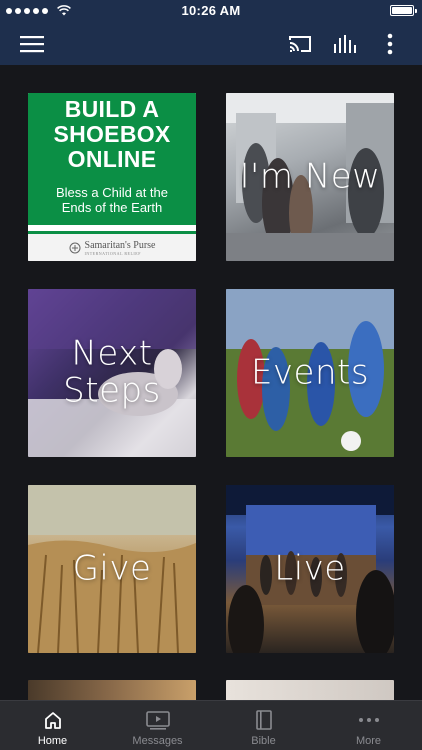 Image resolution: width=422 pixels, height=750 pixels. I want to click on samaritans-purse-logo-icon, so click(75, 247).